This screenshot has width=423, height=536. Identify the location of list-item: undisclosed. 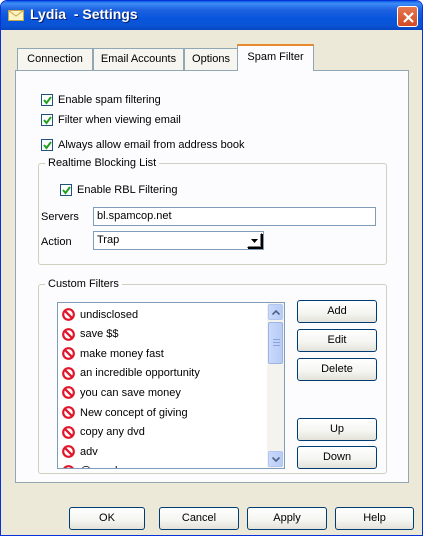
(100, 314).